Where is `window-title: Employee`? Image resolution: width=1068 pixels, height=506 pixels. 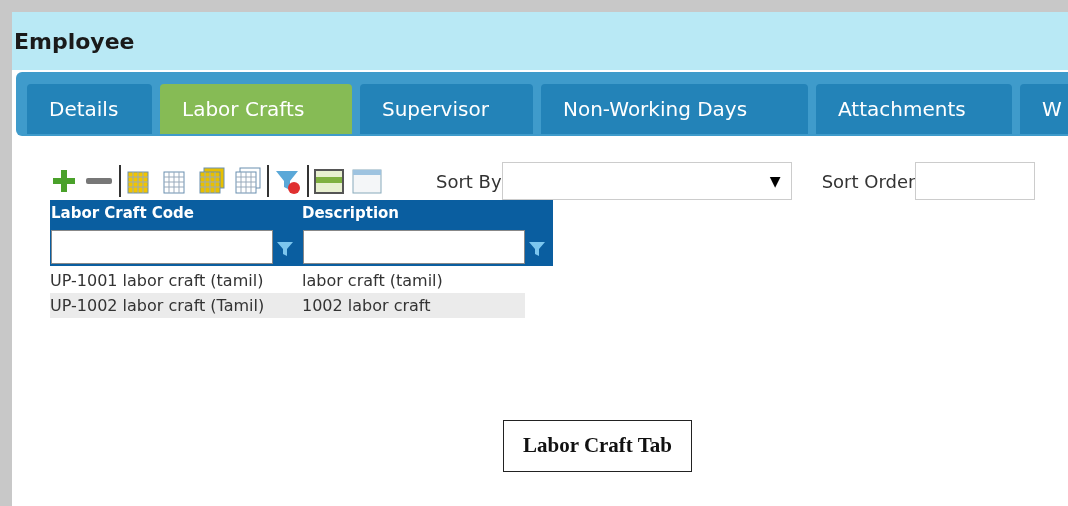 window-title: Employee is located at coordinates (74, 41).